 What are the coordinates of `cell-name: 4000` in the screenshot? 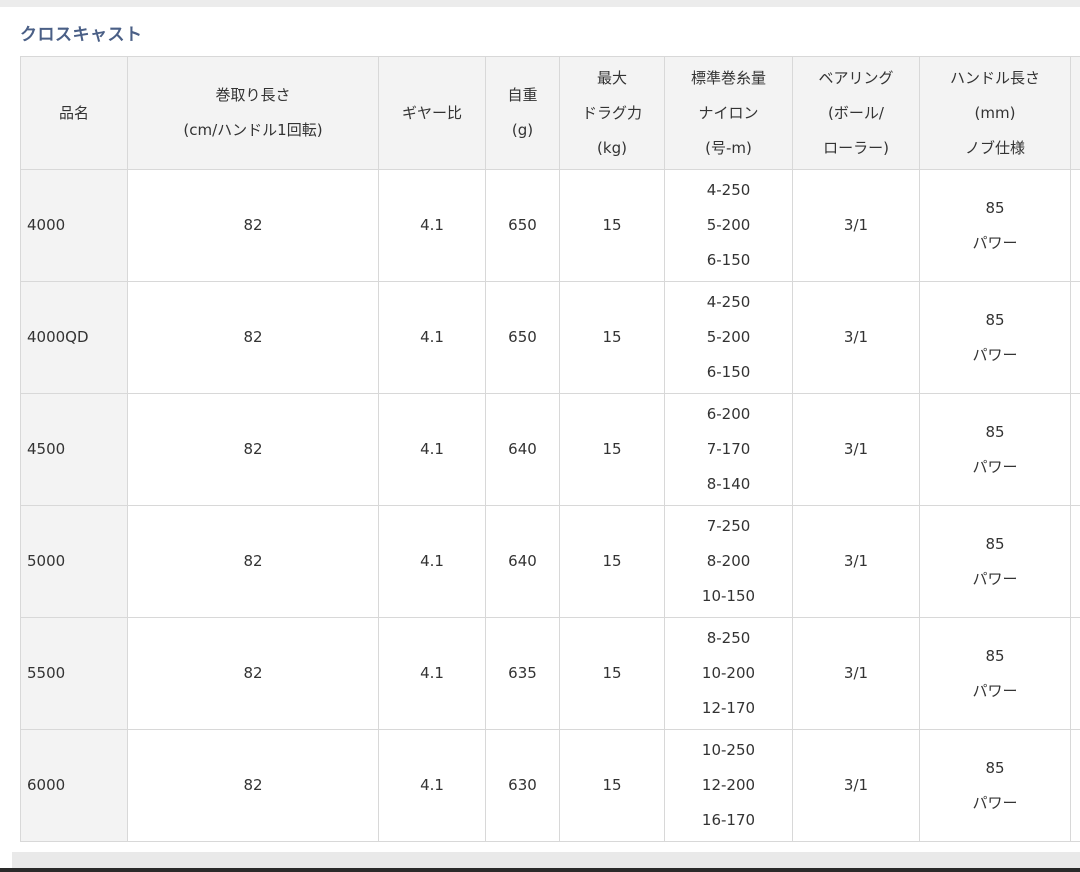 It's located at (74, 225).